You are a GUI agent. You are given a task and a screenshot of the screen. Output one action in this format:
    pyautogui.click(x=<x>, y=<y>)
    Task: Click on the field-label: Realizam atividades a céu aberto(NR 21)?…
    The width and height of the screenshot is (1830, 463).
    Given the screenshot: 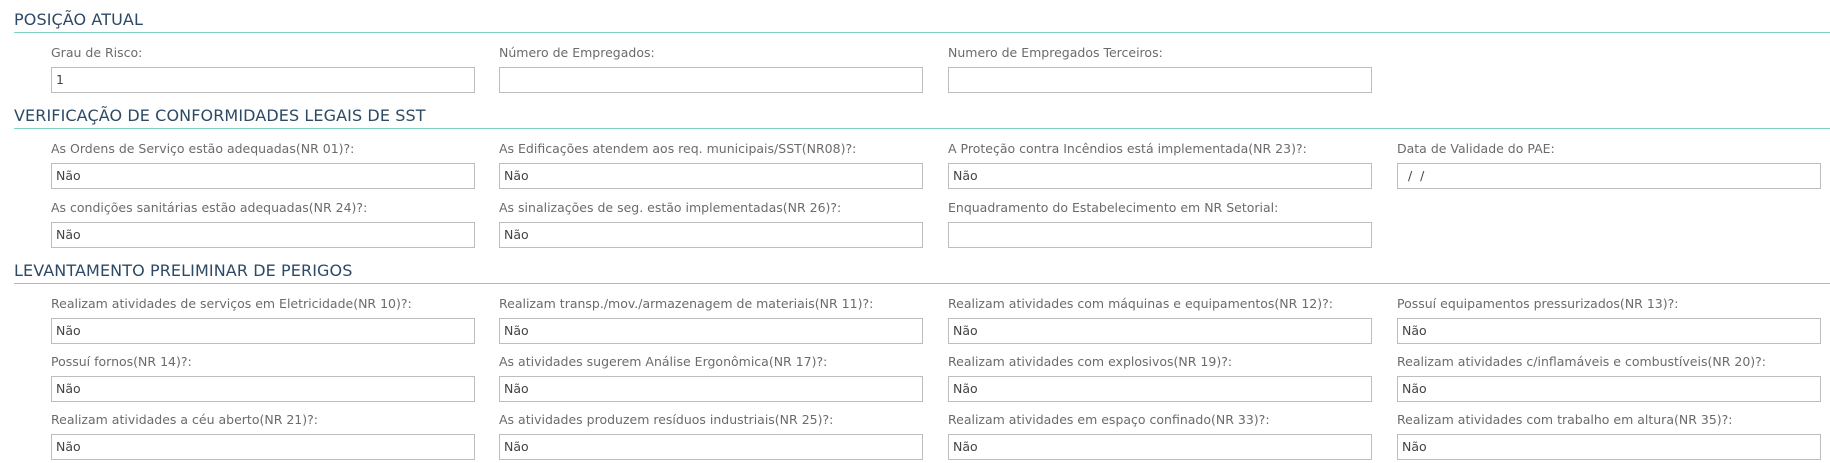 What is the action you would take?
    pyautogui.click(x=184, y=419)
    